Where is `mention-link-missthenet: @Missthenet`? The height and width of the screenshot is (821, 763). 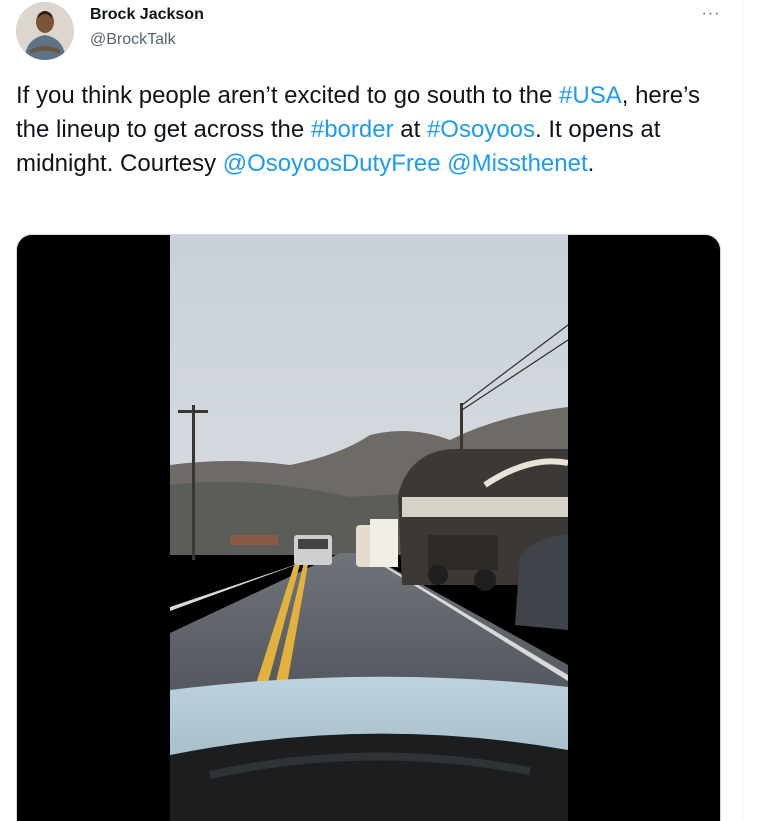 mention-link-missthenet: @Missthenet is located at coordinates (517, 163).